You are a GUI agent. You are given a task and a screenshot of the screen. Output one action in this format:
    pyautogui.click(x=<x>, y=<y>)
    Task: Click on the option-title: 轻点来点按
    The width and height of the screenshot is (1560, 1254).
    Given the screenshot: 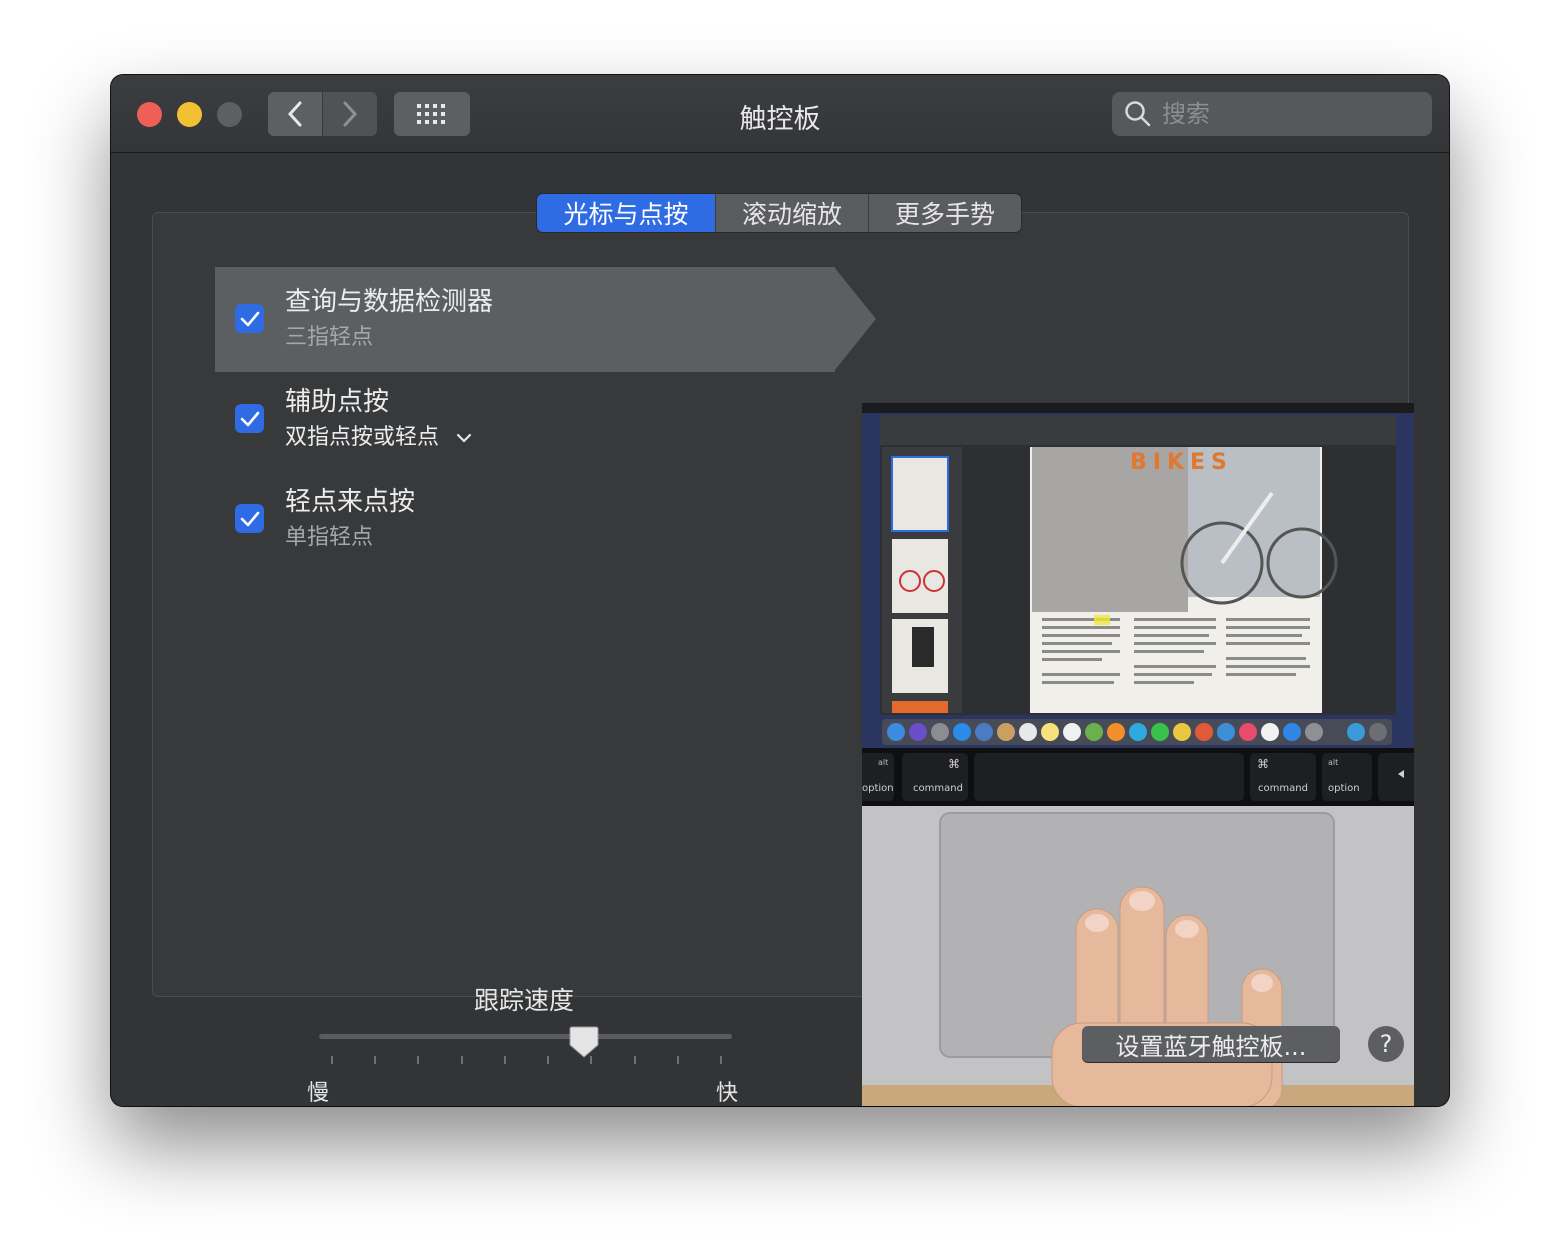 What is the action you would take?
    pyautogui.click(x=350, y=502)
    